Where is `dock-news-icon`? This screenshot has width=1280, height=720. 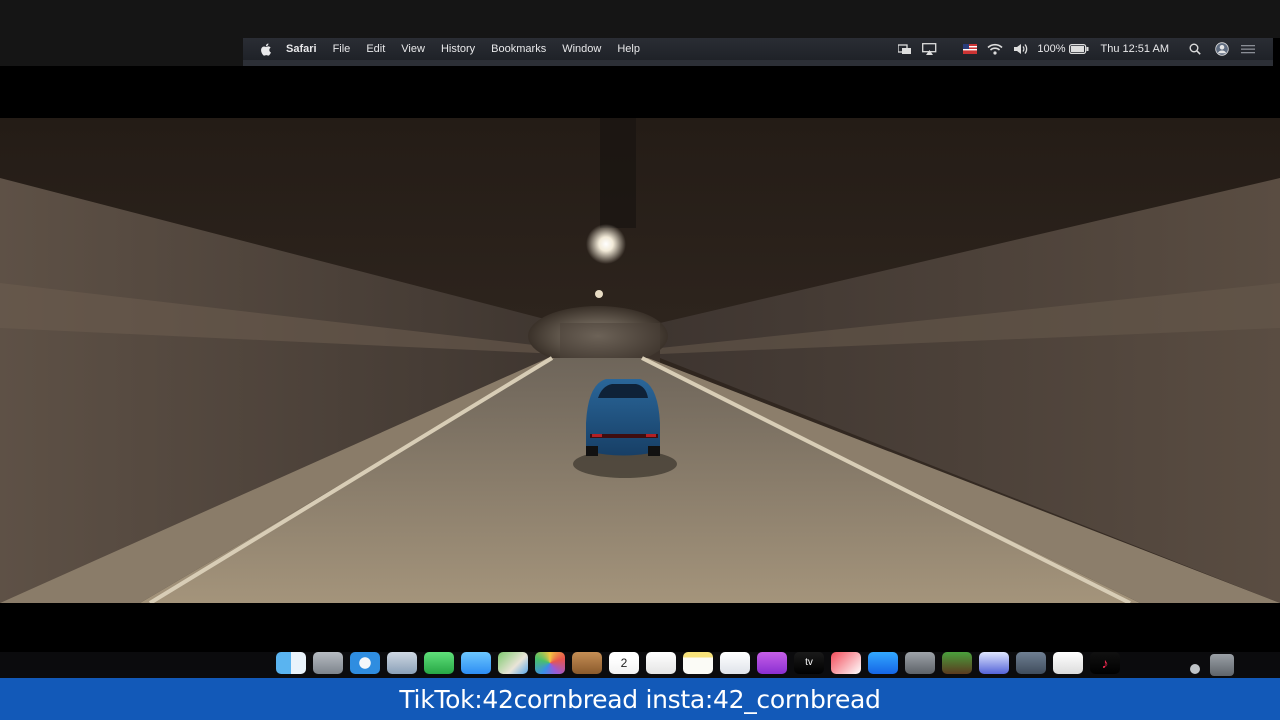
dock-news-icon is located at coordinates (846, 663).